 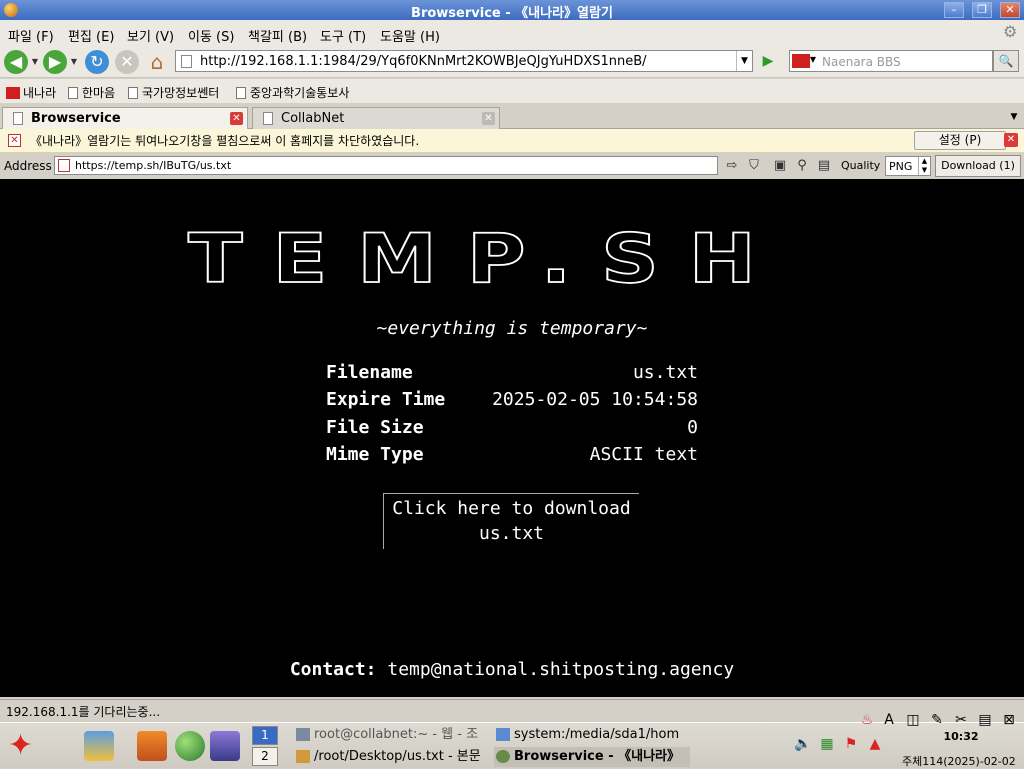 I want to click on bookmark-label: 내나라, so click(x=40, y=93).